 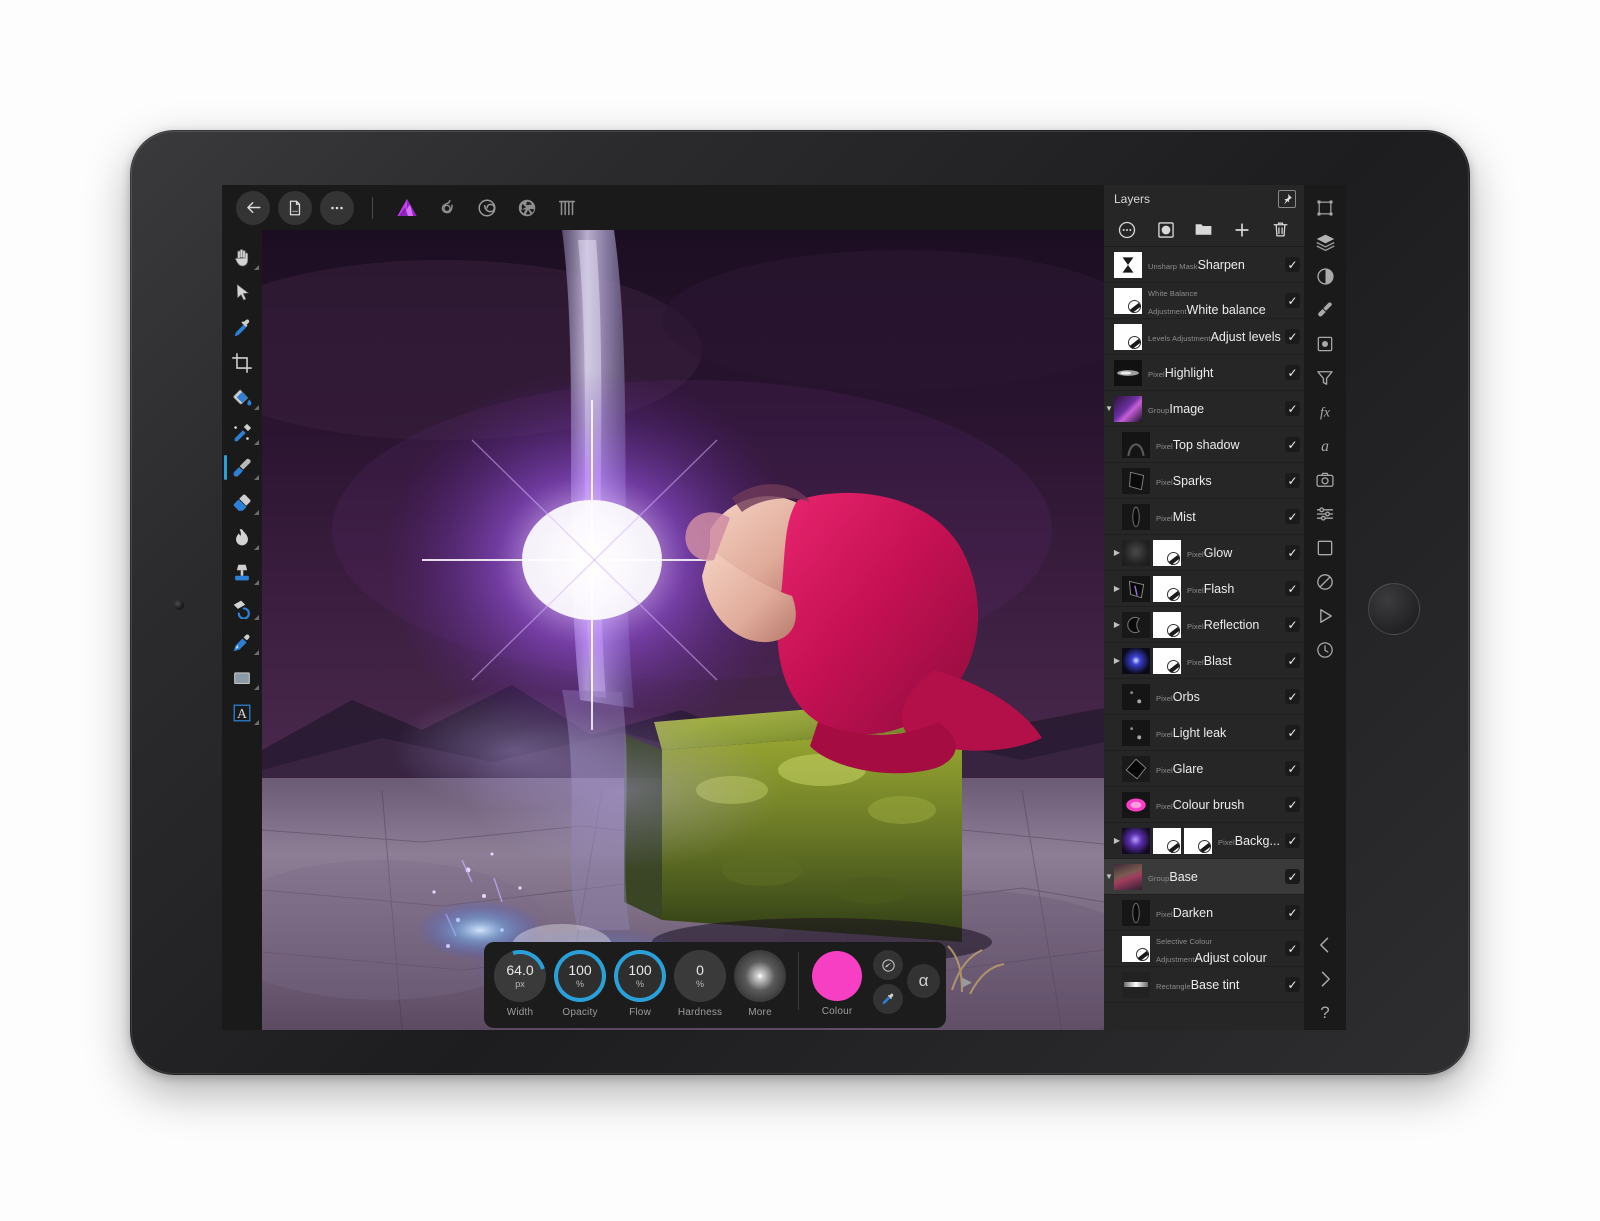 What do you see at coordinates (1204, 553) in the screenshot?
I see `layer-row: ▶ PixelGlow ✓` at bounding box center [1204, 553].